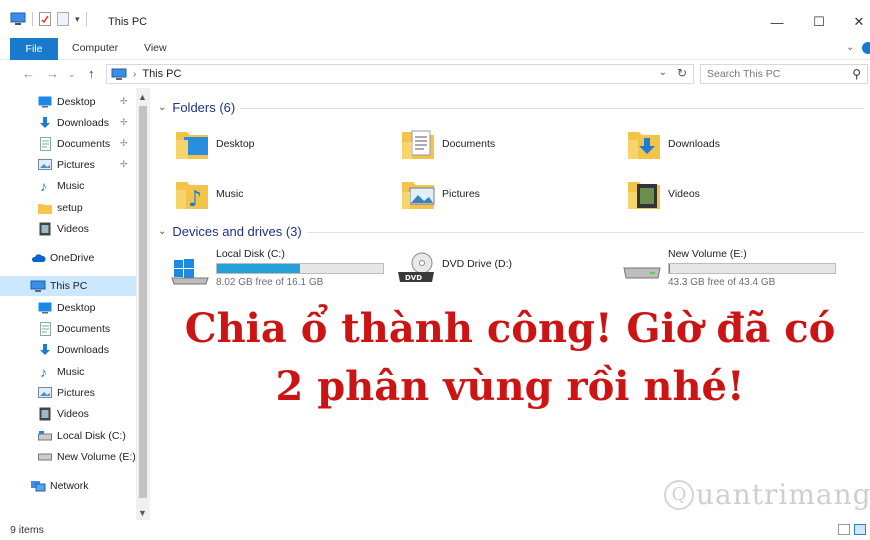  I want to click on drive-free-space: 8.02 GB free of 16.1 GB, so click(270, 282).